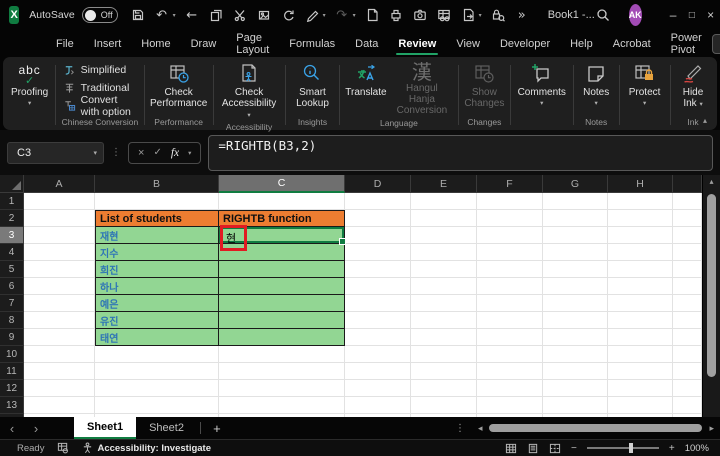 Image resolution: width=720 pixels, height=456 pixels. What do you see at coordinates (12, 428) in the screenshot?
I see `prev-sheet-button: ‹` at bounding box center [12, 428].